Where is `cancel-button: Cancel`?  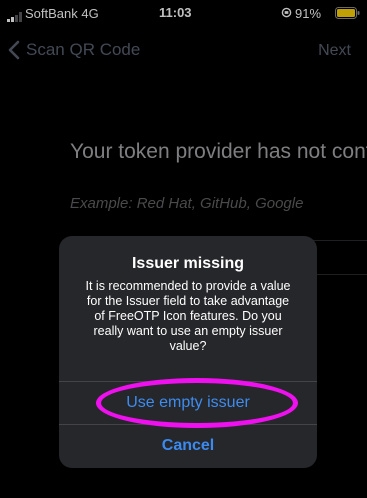
cancel-button: Cancel is located at coordinates (188, 446).